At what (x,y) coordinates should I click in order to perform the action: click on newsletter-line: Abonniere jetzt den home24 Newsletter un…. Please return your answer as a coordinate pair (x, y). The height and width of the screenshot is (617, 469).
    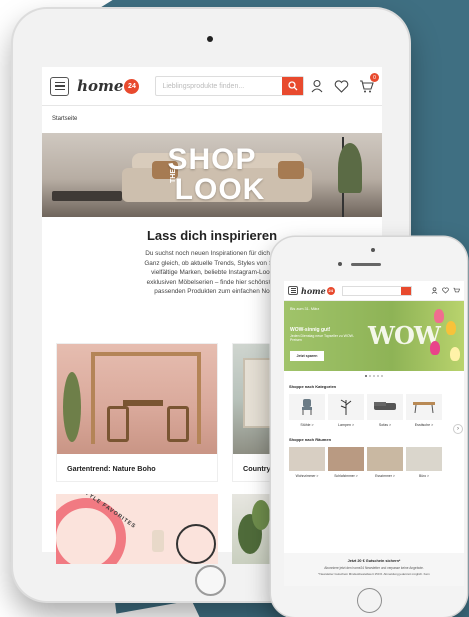
    Looking at the image, I should click on (374, 568).